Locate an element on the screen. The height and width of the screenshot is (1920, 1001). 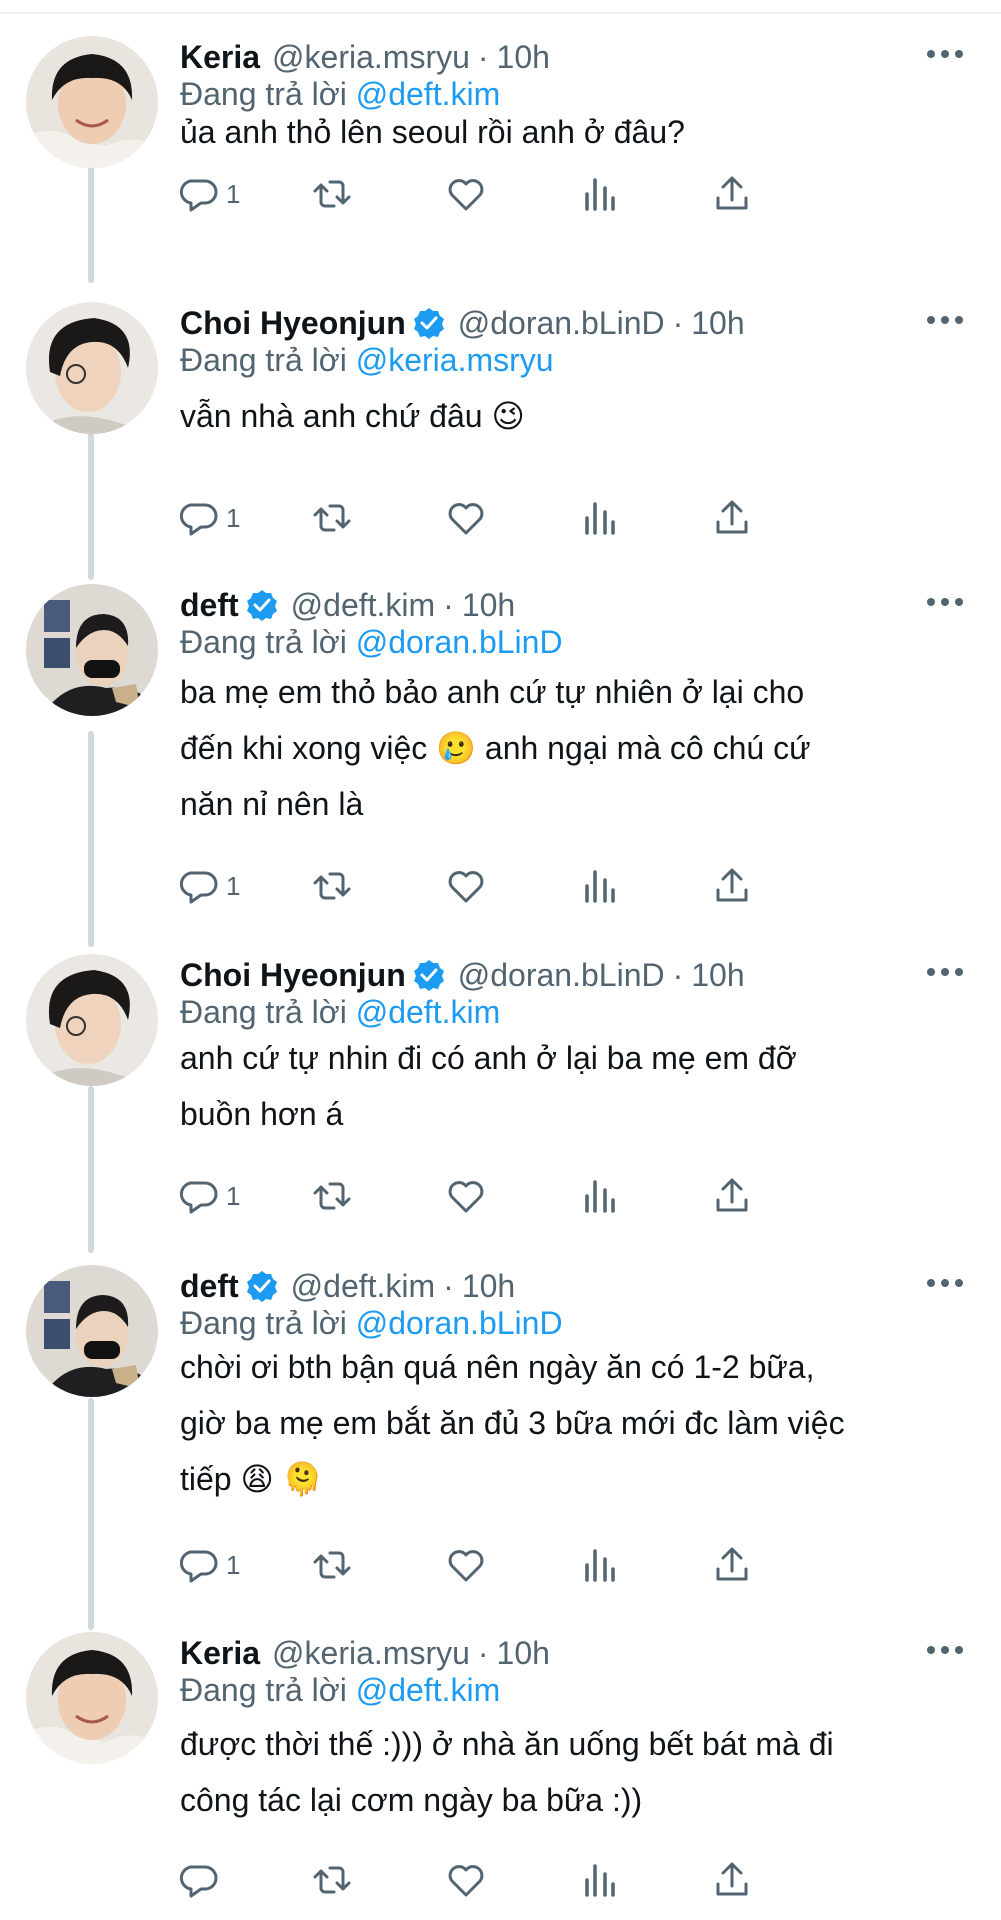
share-icon is located at coordinates (732, 517).